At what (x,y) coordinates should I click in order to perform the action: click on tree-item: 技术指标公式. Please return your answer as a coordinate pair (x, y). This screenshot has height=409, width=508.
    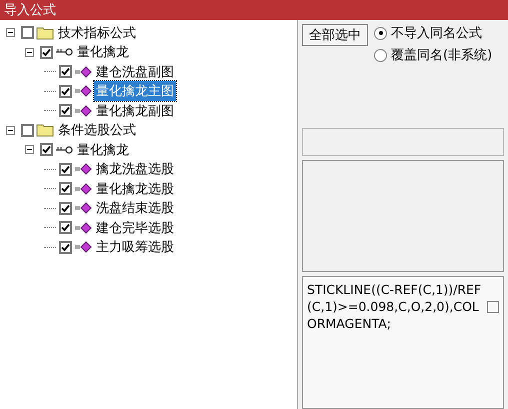
    Looking at the image, I should click on (97, 32).